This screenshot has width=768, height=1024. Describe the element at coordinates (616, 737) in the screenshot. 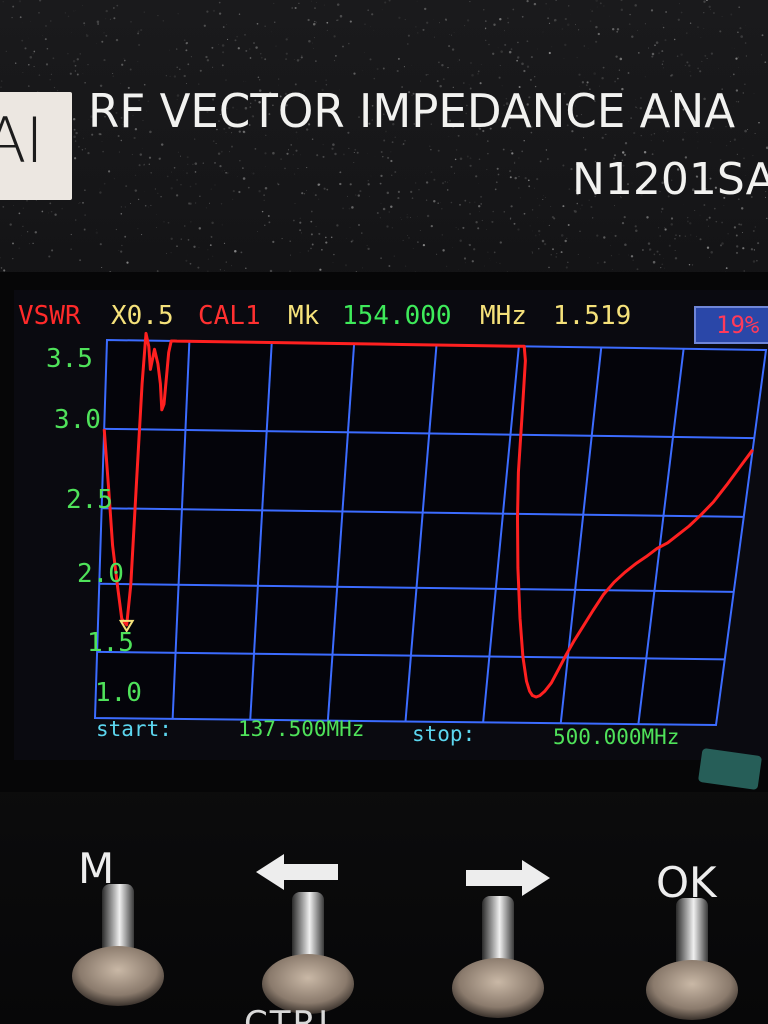

I see `stop-frequency: 500.000MHz` at that location.